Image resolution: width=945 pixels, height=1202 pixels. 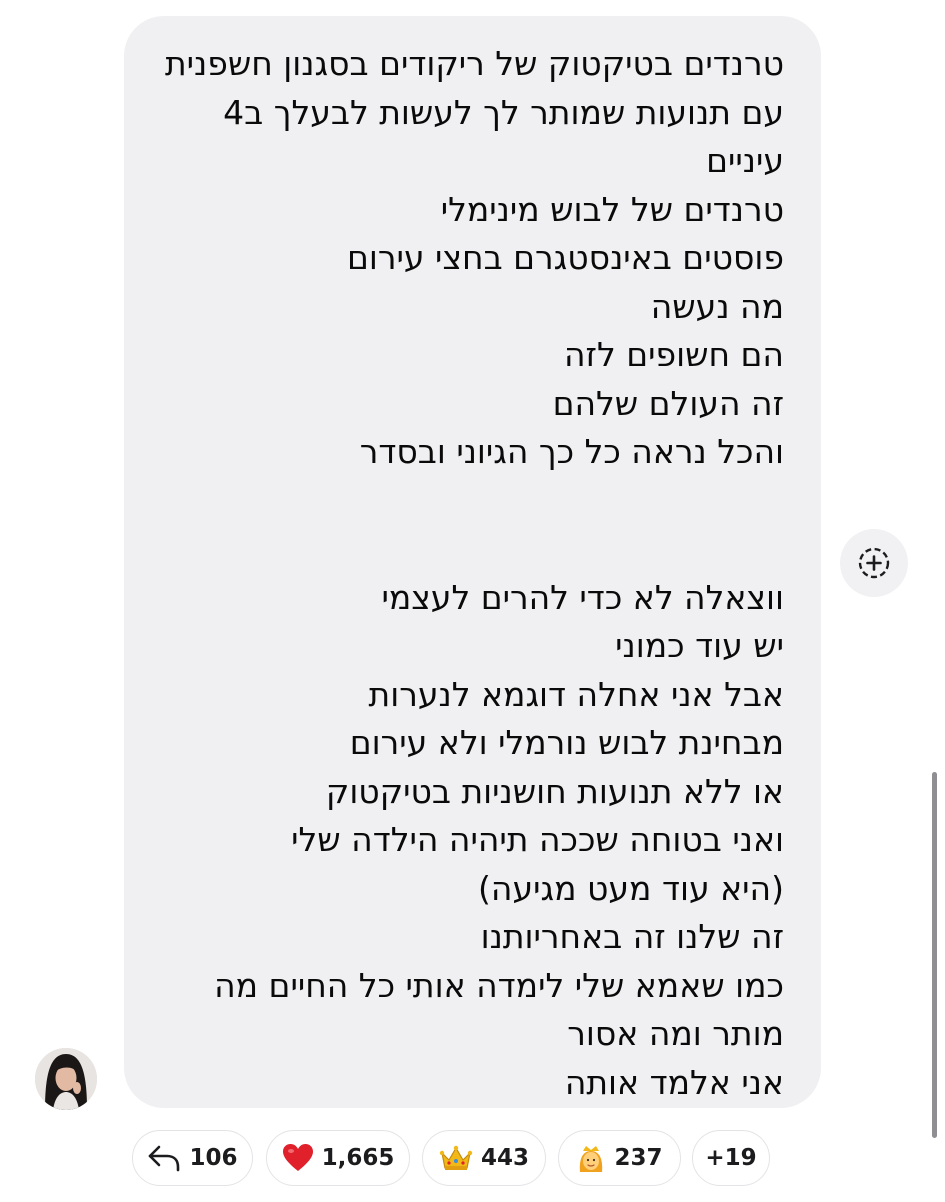 I want to click on red-heart-icon, so click(x=298, y=1158).